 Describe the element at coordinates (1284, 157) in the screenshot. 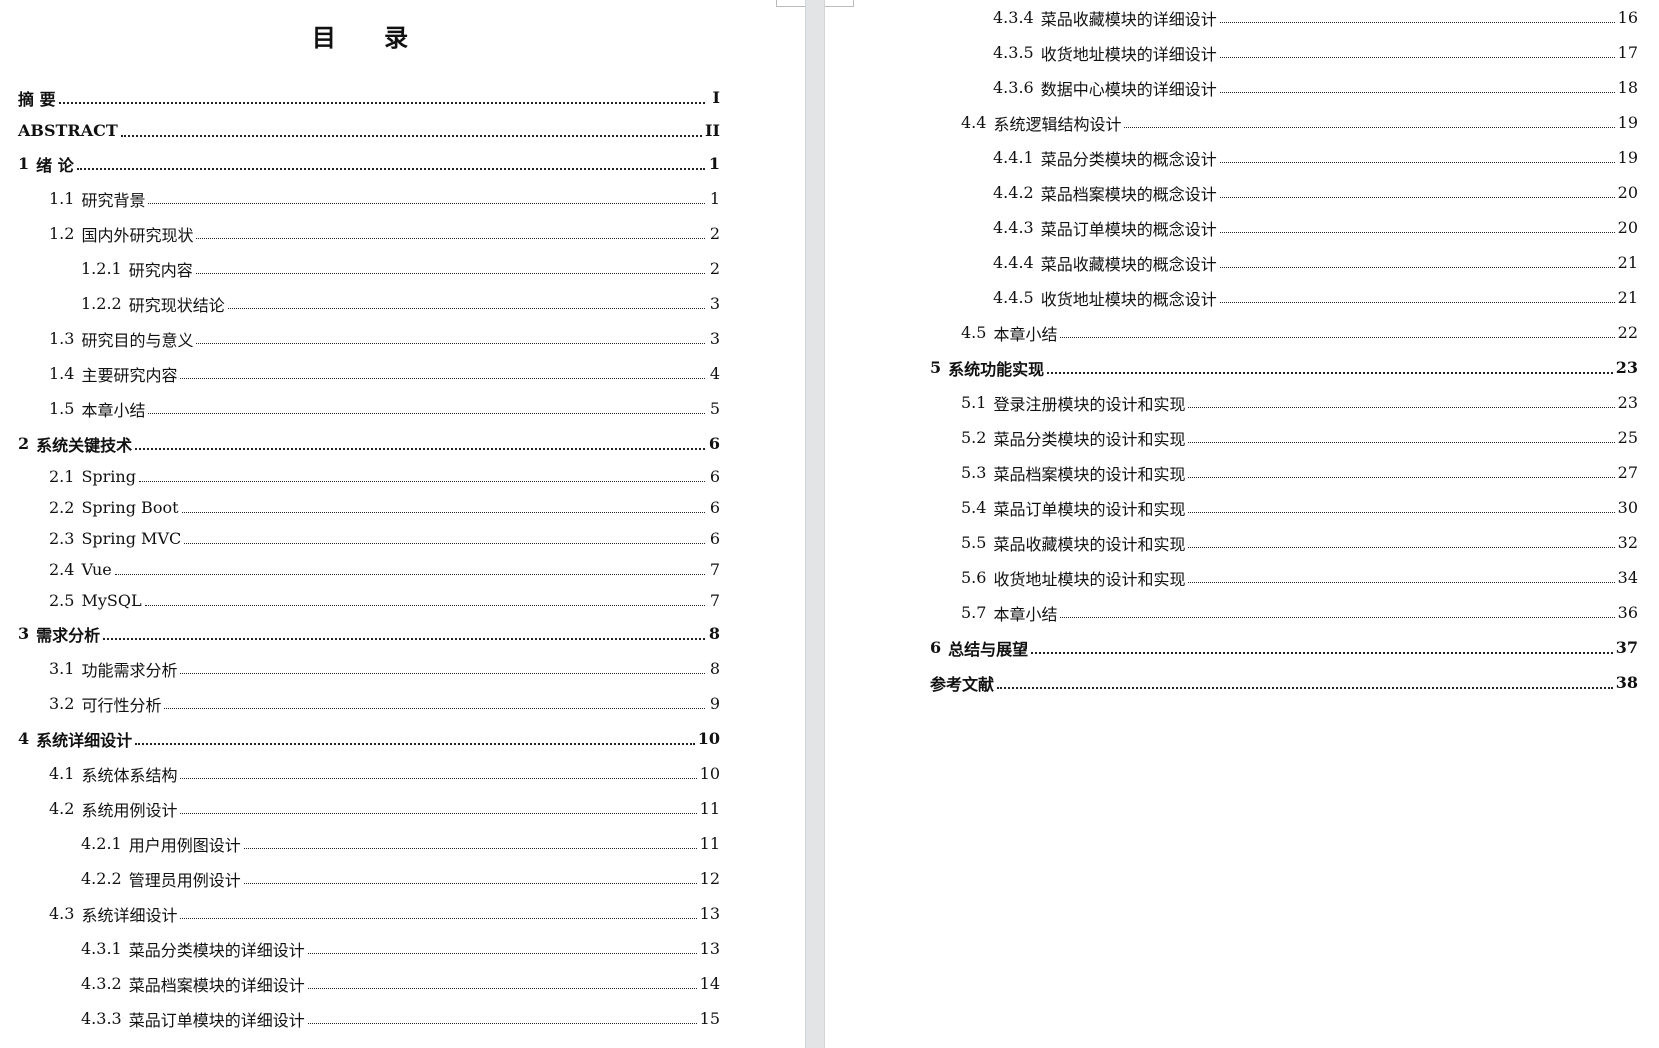

I see `toc-entry: 4.4.1 菜品分类模块的概念设计 19` at that location.